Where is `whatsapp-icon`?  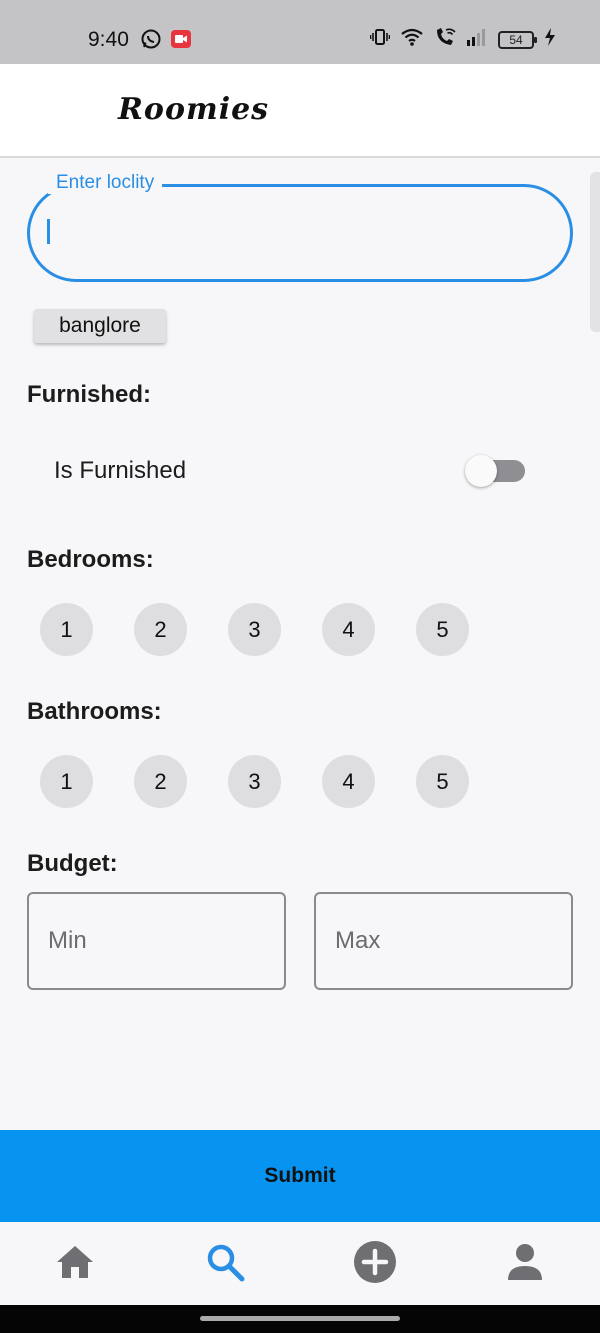
whatsapp-icon is located at coordinates (151, 41).